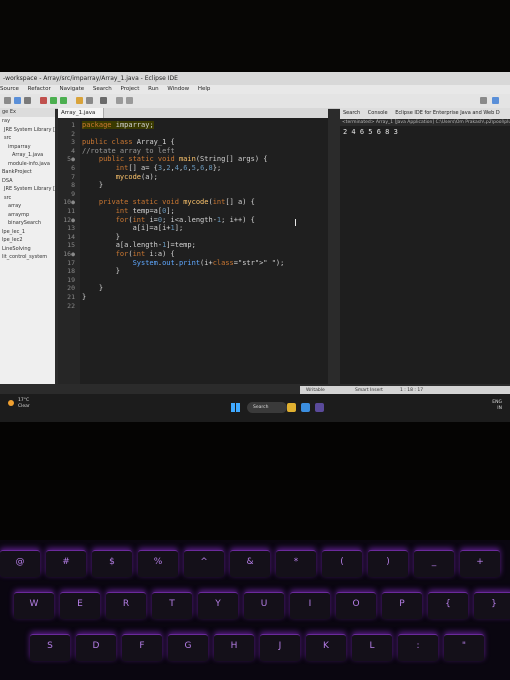 This screenshot has width=510, height=680. I want to click on code-line: int temp=a[0];, so click(128, 211).